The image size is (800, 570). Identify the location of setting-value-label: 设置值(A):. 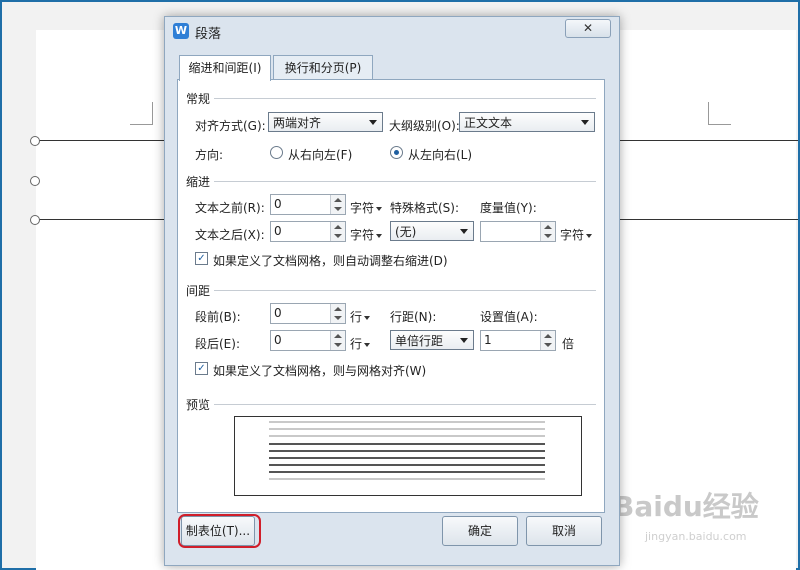
(509, 317).